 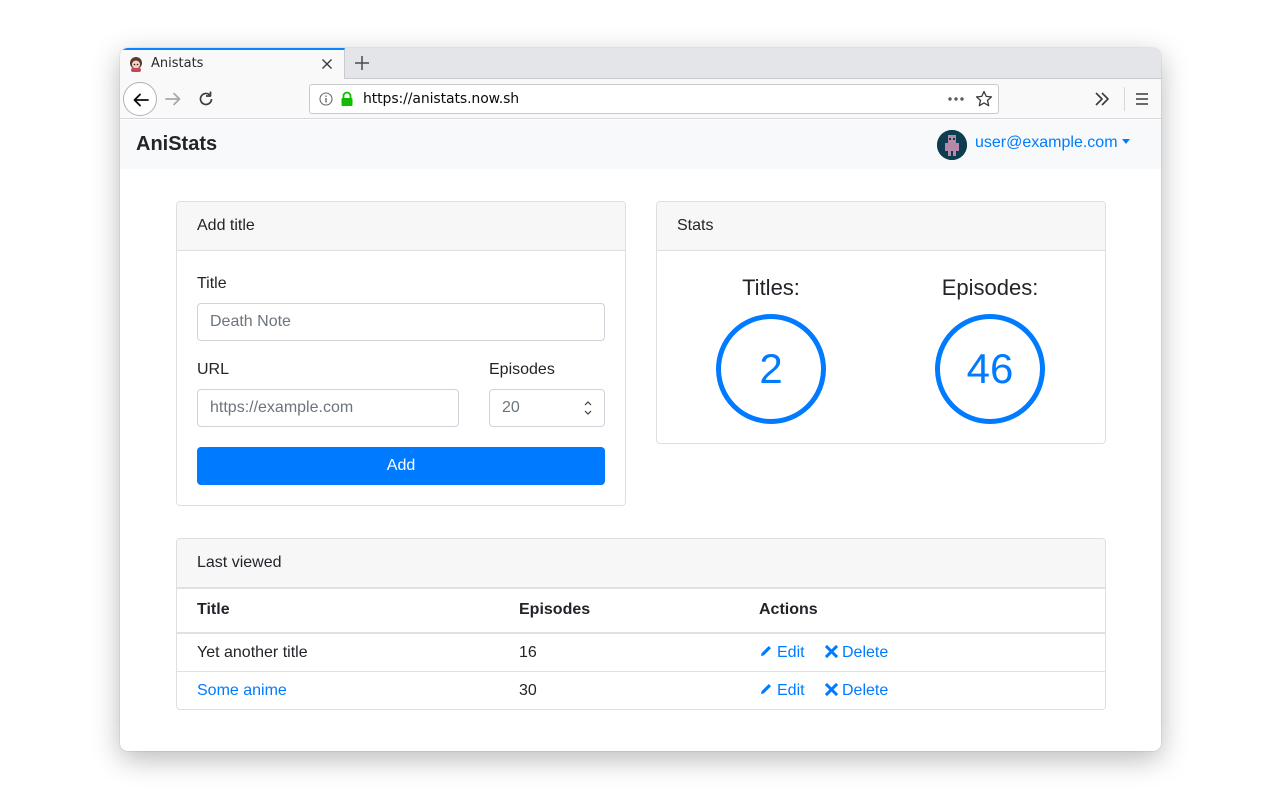 What do you see at coordinates (401, 466) in the screenshot?
I see `add-button: Add` at bounding box center [401, 466].